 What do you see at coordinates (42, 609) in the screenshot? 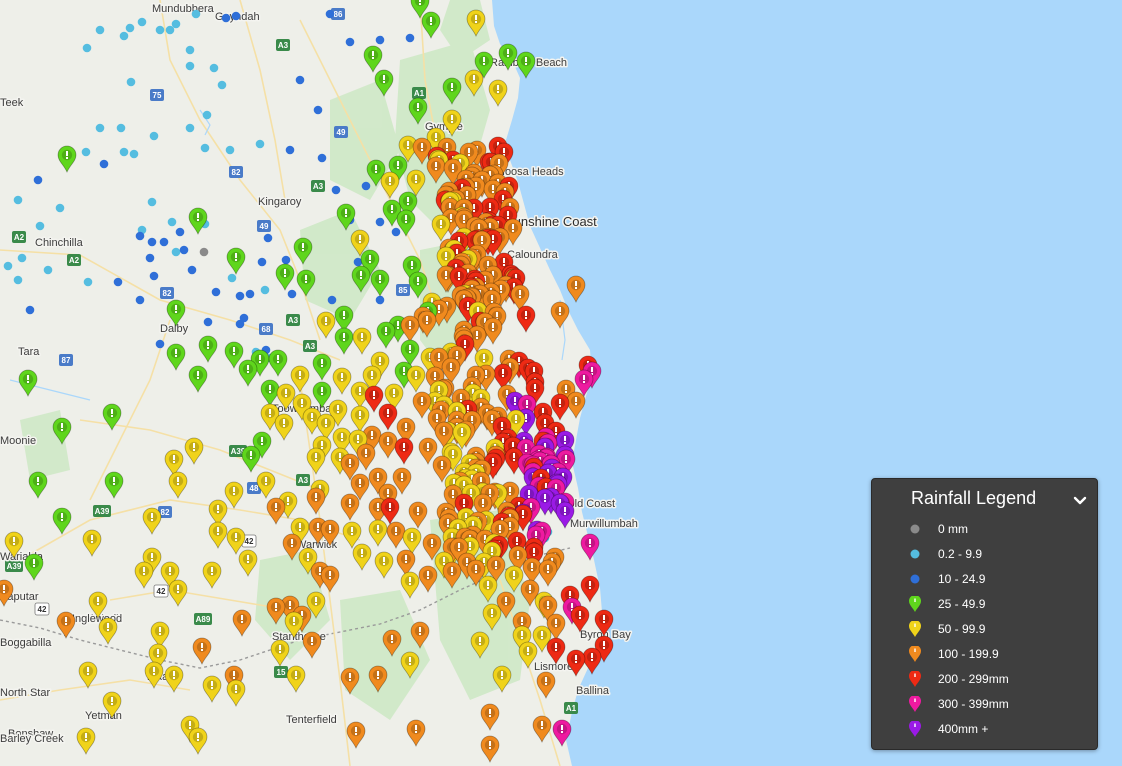
I see `svg-text: 42` at bounding box center [42, 609].